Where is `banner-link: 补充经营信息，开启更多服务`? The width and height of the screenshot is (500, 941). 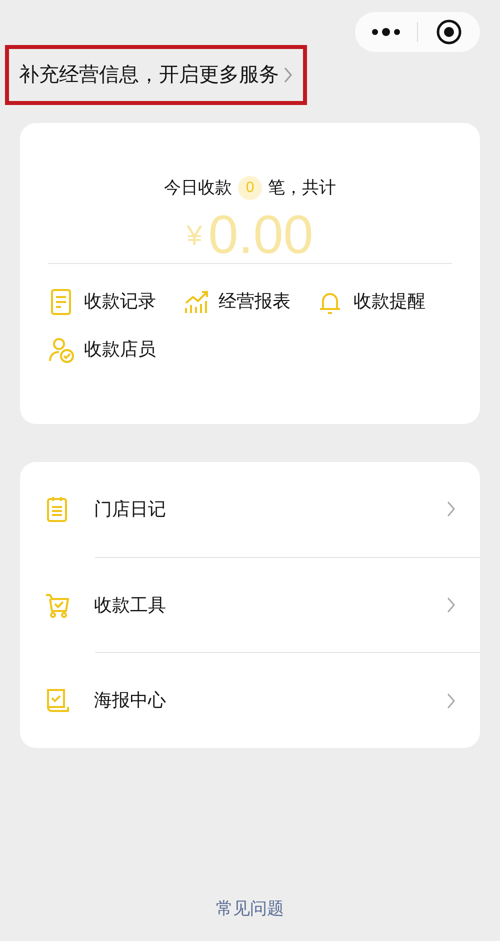
banner-link: 补充经营信息，开启更多服务 is located at coordinates (149, 75).